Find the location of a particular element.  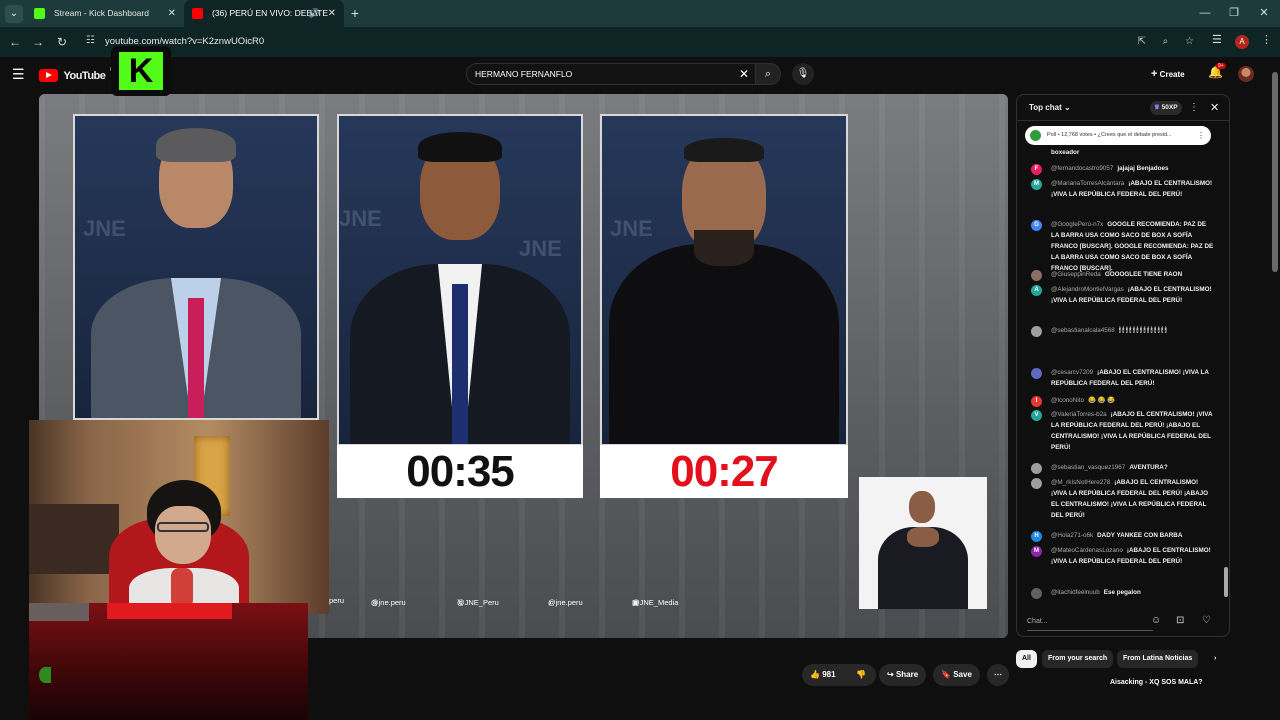

profile-avatar: A is located at coordinates (1242, 42).